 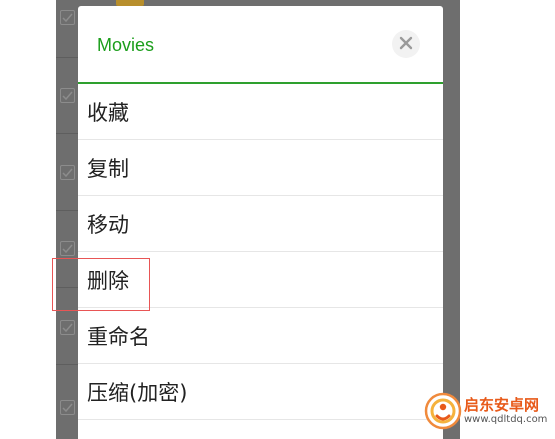 What do you see at coordinates (443, 411) in the screenshot?
I see `watermark-logo-icon` at bounding box center [443, 411].